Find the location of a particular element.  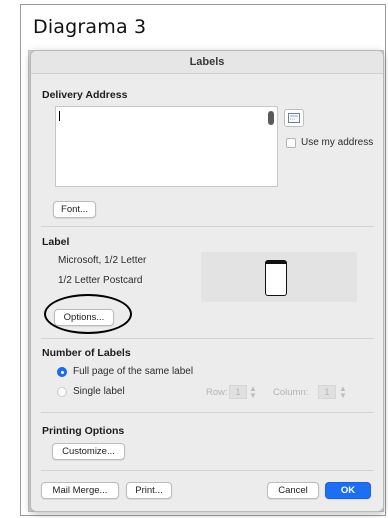

annotation-circle is located at coordinates (88, 314).